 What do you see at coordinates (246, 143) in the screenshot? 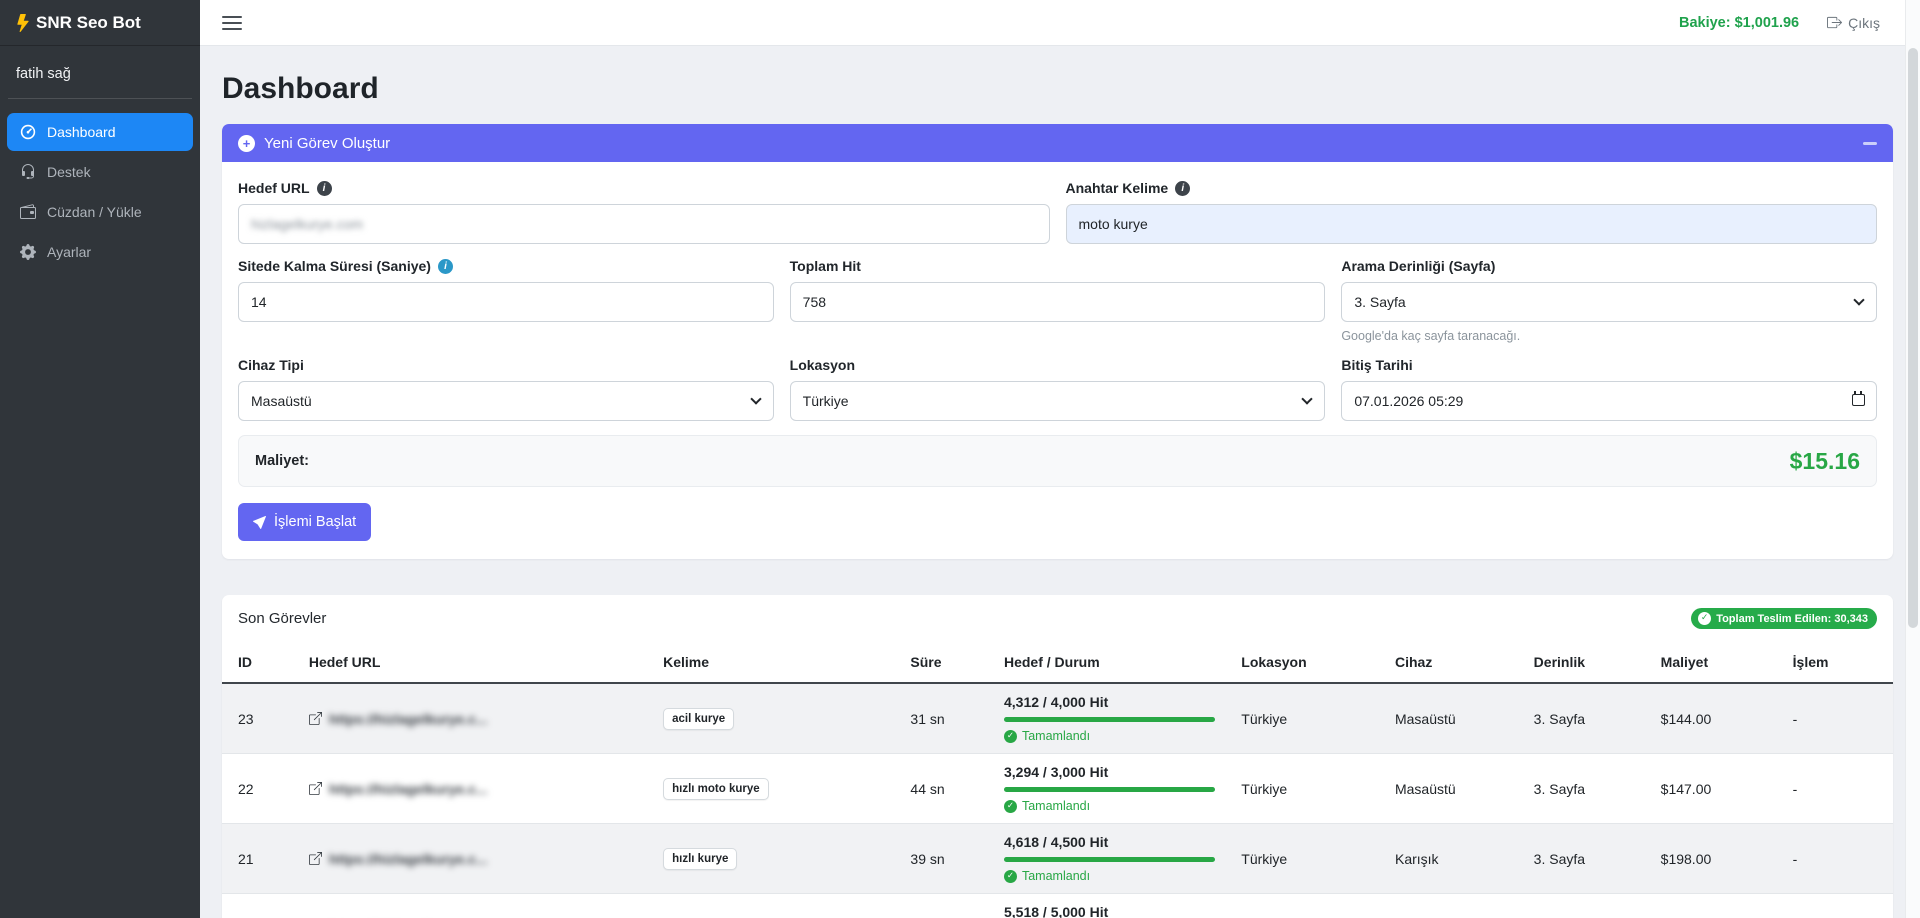
I see `plus-circle-icon: +` at bounding box center [246, 143].